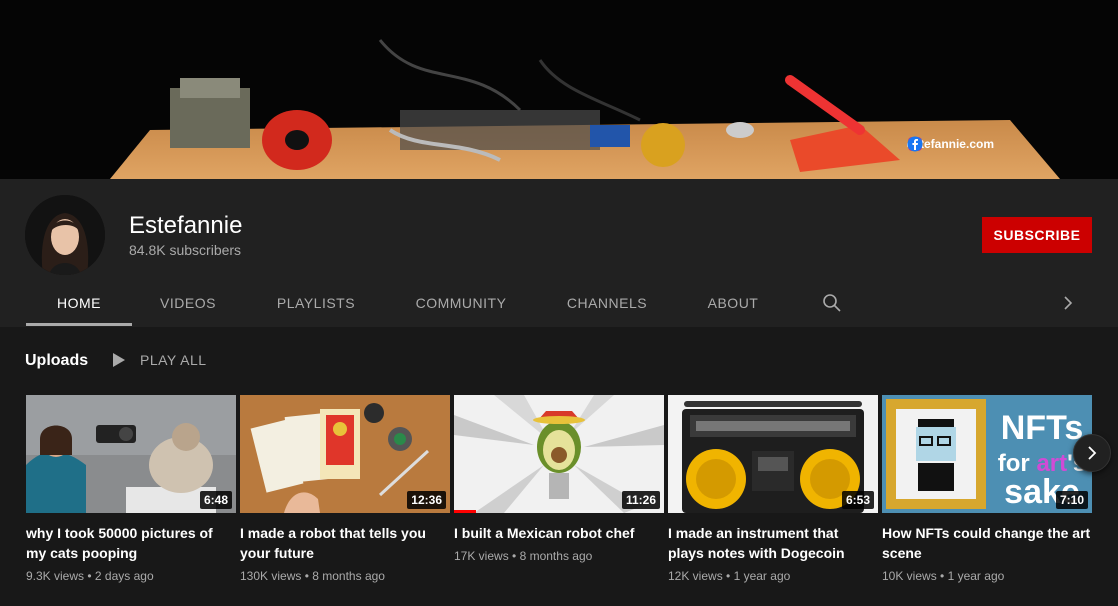 This screenshot has width=1118, height=606. Describe the element at coordinates (987, 454) in the screenshot. I see `video-thumbnail: NFTs for art's sake 7:10` at that location.